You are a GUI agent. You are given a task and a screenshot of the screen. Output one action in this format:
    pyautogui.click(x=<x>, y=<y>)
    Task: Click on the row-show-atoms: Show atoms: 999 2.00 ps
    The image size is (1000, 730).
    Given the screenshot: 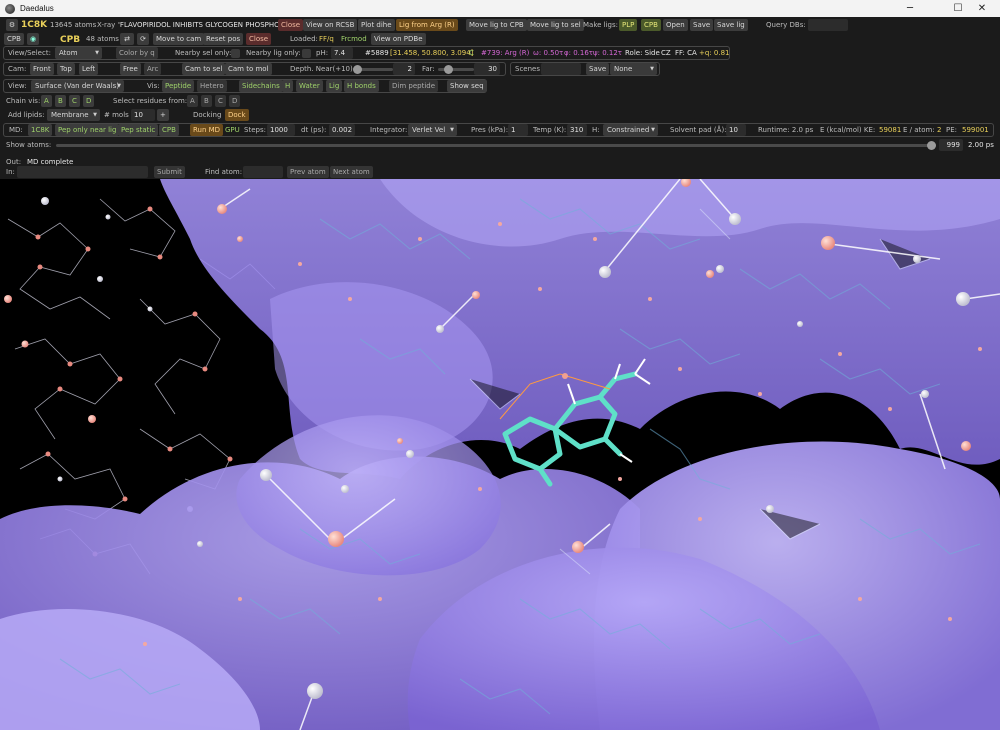 What is the action you would take?
    pyautogui.click(x=500, y=145)
    